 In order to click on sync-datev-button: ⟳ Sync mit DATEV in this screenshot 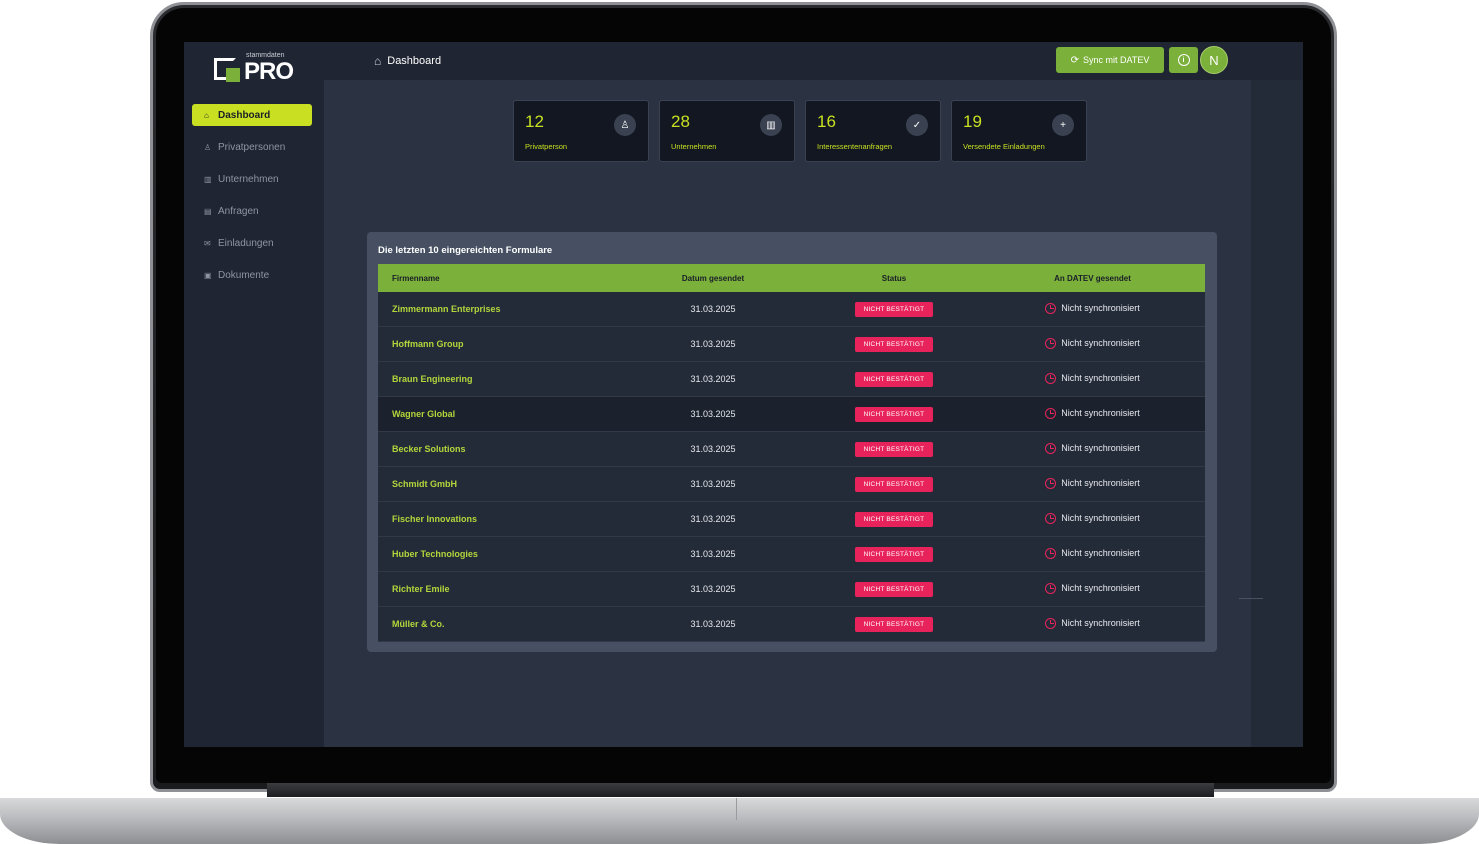, I will do `click(1110, 60)`.